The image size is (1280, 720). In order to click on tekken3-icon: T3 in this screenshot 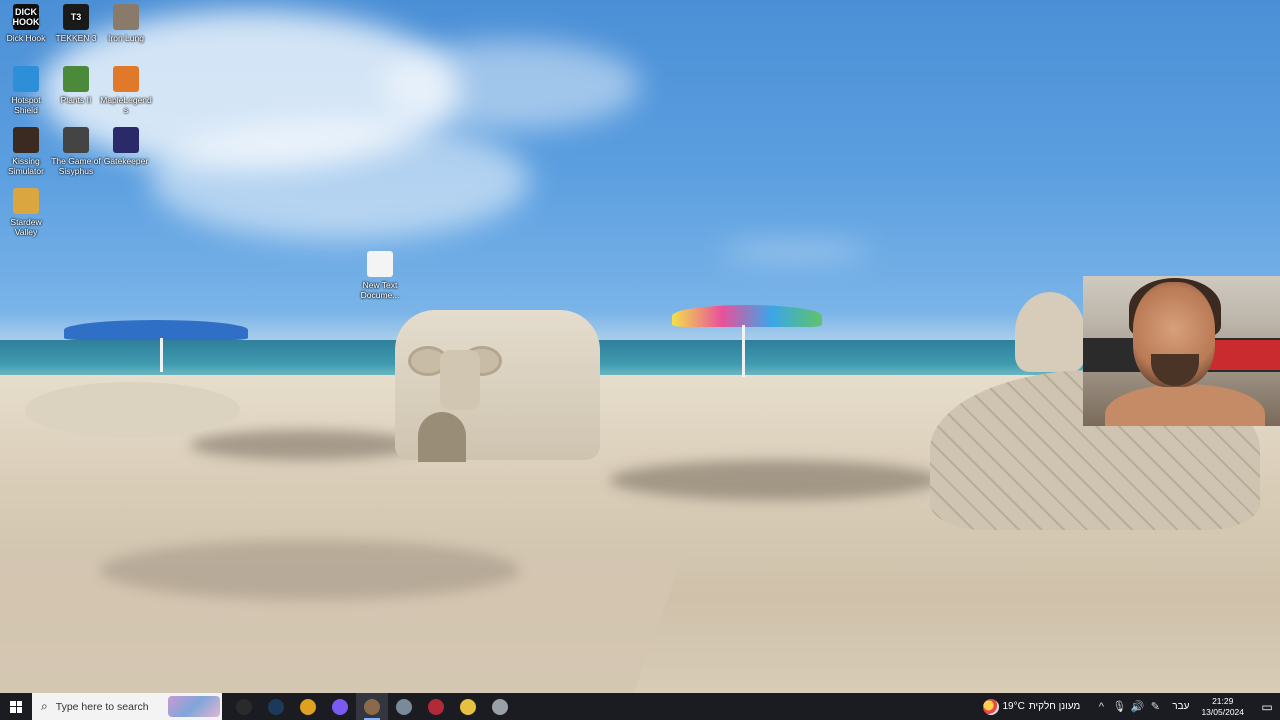, I will do `click(76, 17)`.